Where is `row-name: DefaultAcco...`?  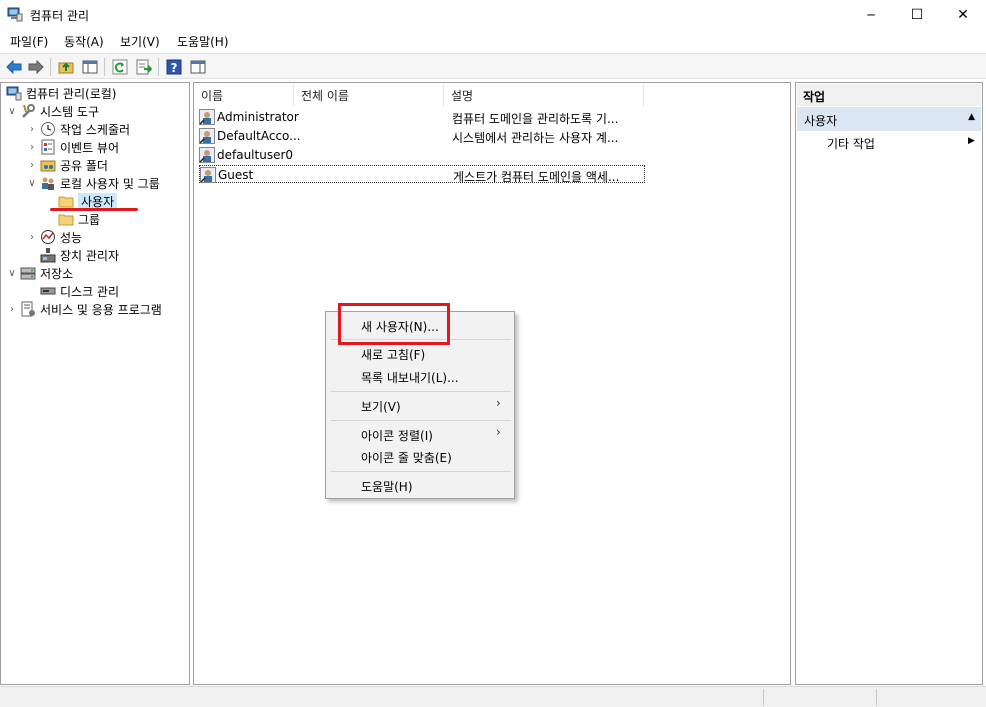 row-name: DefaultAcco... is located at coordinates (259, 136).